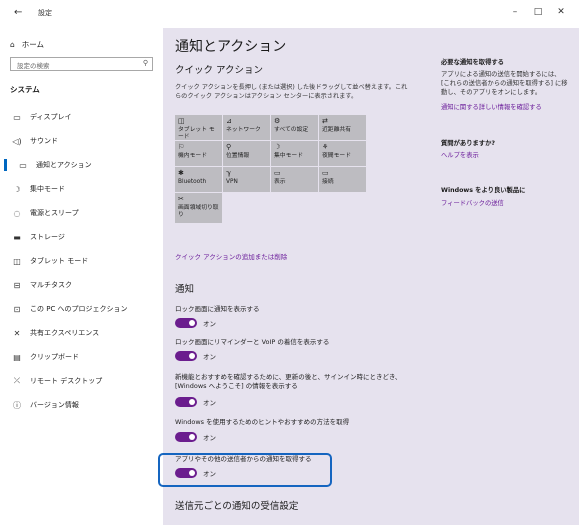 The height and width of the screenshot is (525, 579). What do you see at coordinates (33, 66) in the screenshot?
I see `search-placeholder: 設定の検索` at bounding box center [33, 66].